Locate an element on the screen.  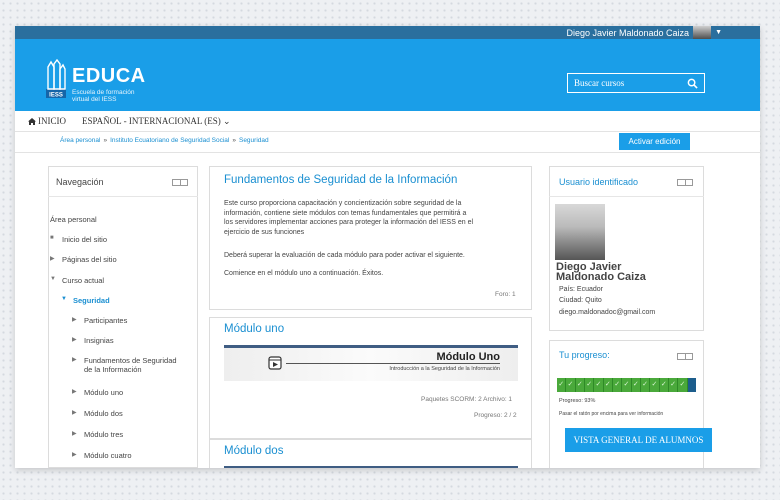
site-logo-subtitle: Escuela de formación virtual del IESS is located at coordinates (112, 96).